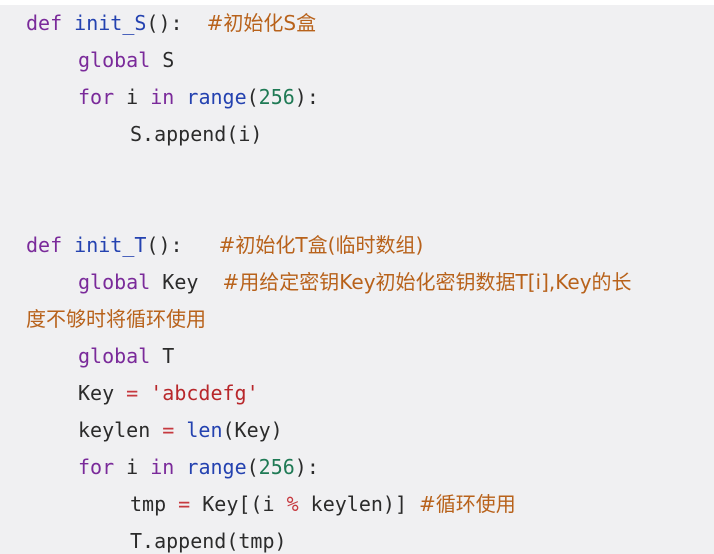 The width and height of the screenshot is (714, 554). Describe the element at coordinates (358, 504) in the screenshot. I see `expression: keylen)]` at that location.